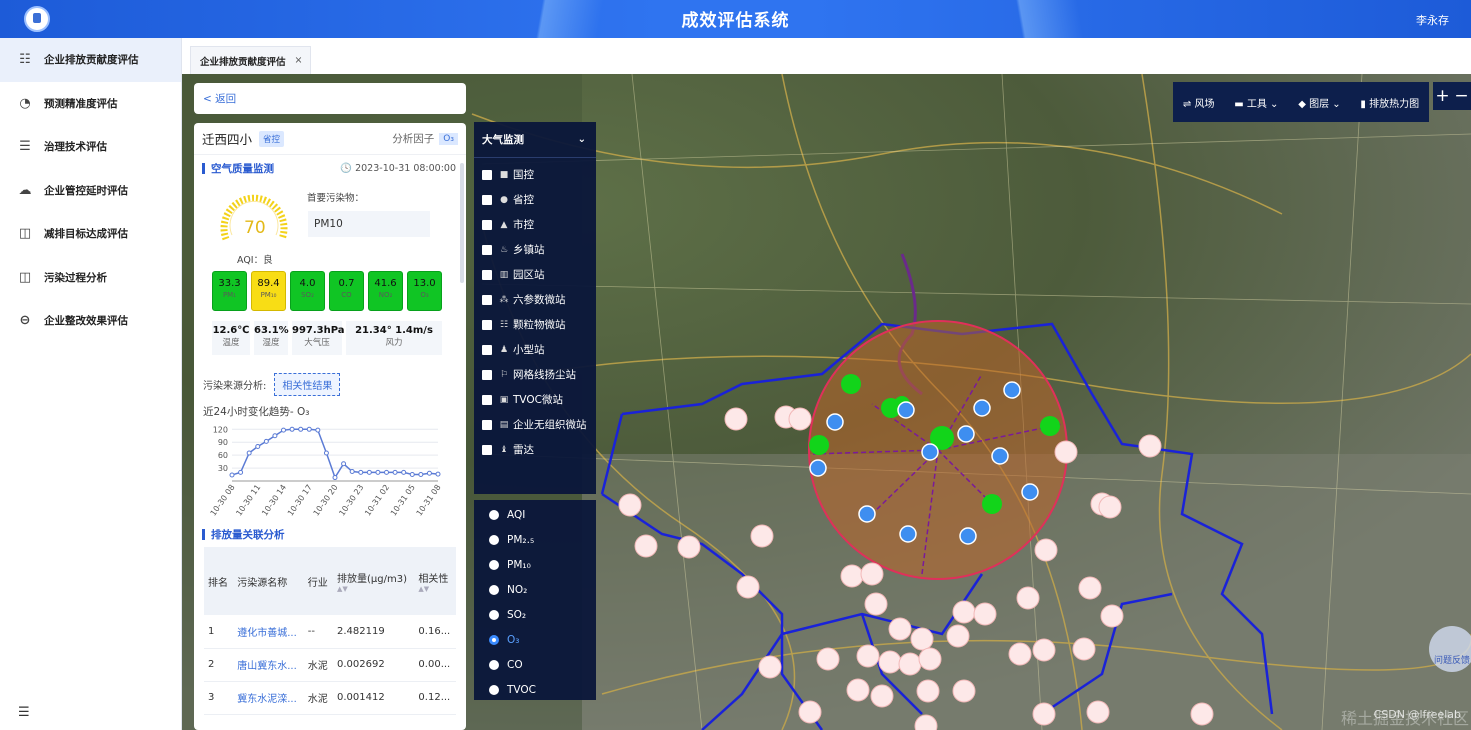 This screenshot has height=730, width=1471. What do you see at coordinates (1199, 102) in the screenshot?
I see `wind-field-button: ⇌ 风场` at bounding box center [1199, 102].